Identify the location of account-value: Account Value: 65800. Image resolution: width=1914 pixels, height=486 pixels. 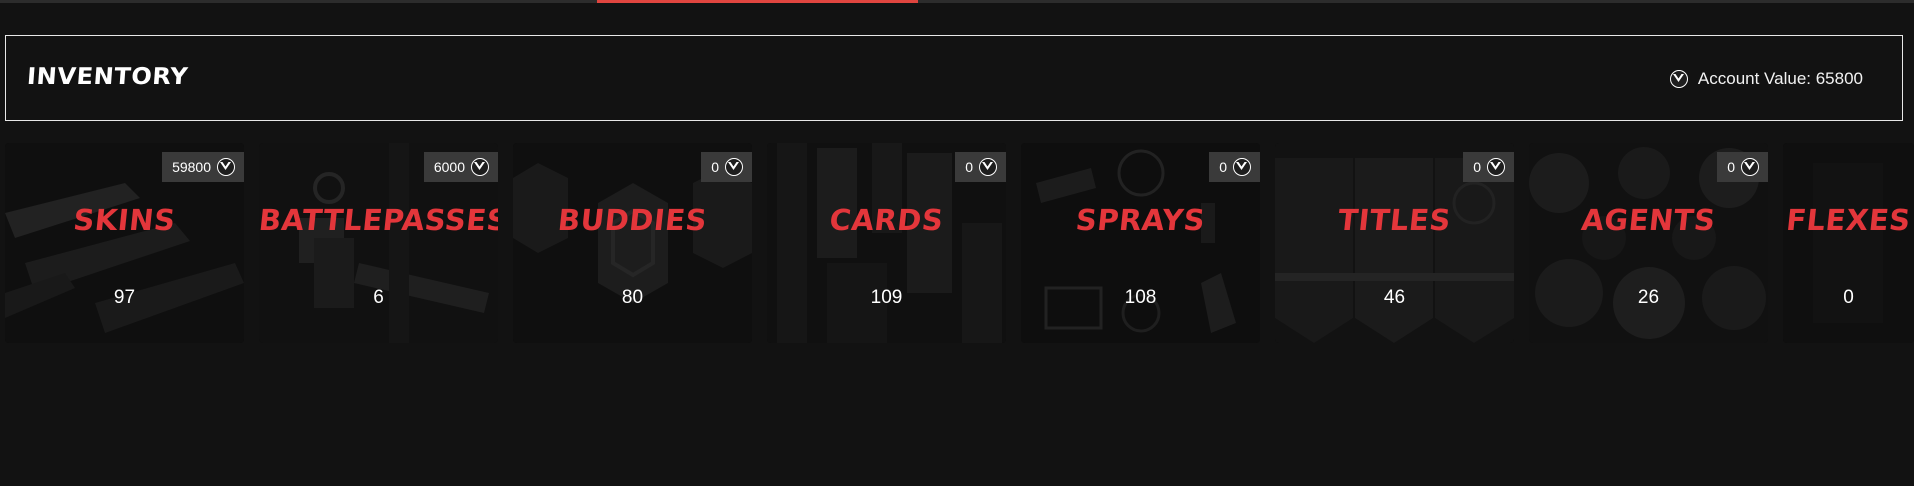
(1766, 79).